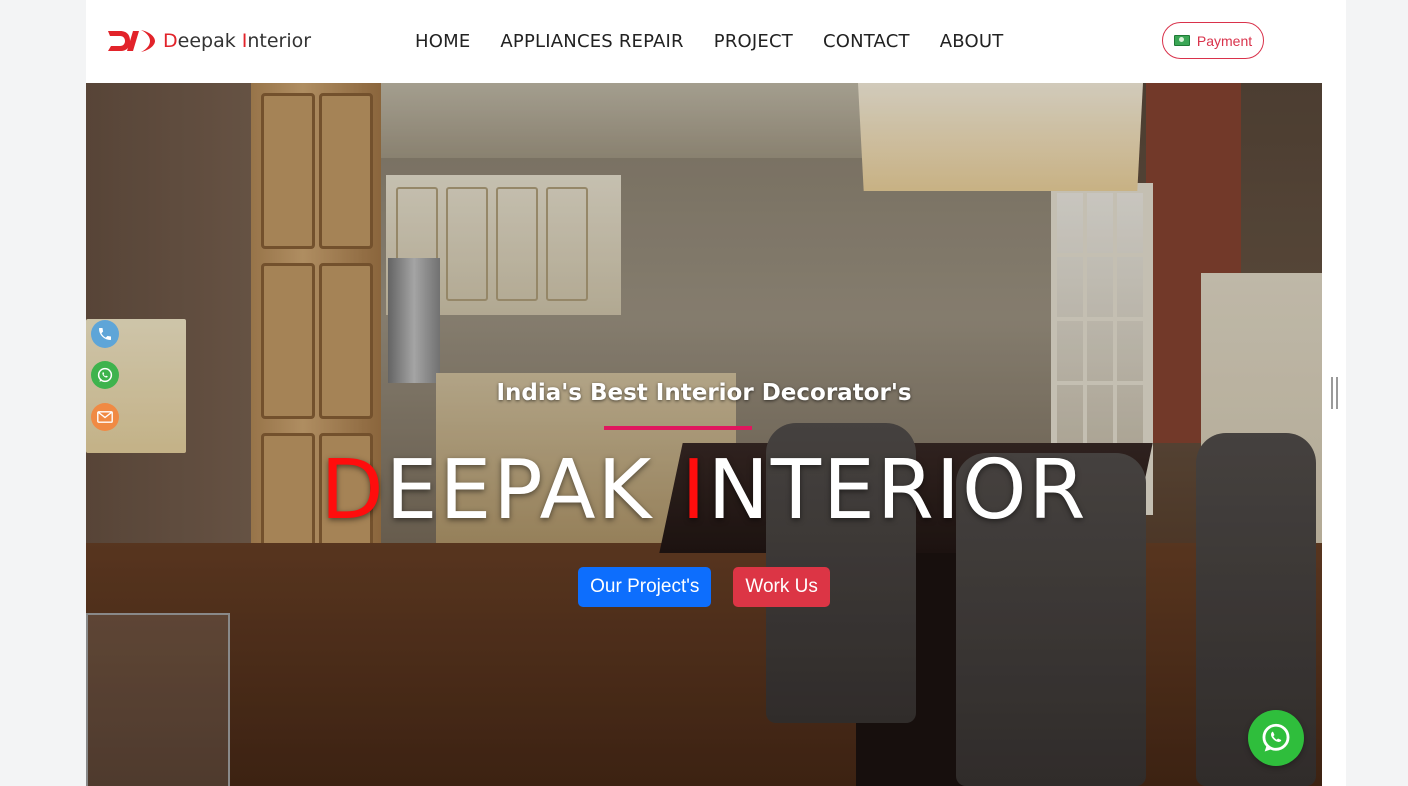 The width and height of the screenshot is (1408, 786). What do you see at coordinates (105, 334) in the screenshot?
I see `phone-icon` at bounding box center [105, 334].